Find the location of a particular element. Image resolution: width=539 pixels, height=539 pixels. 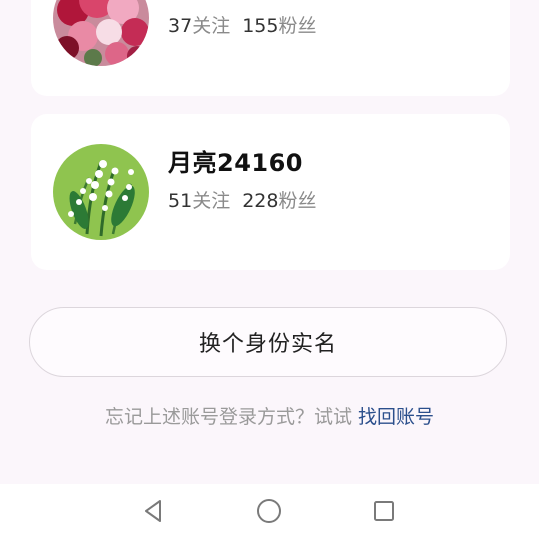

lily-of-the-valley-avatar-icon is located at coordinates (101, 192).